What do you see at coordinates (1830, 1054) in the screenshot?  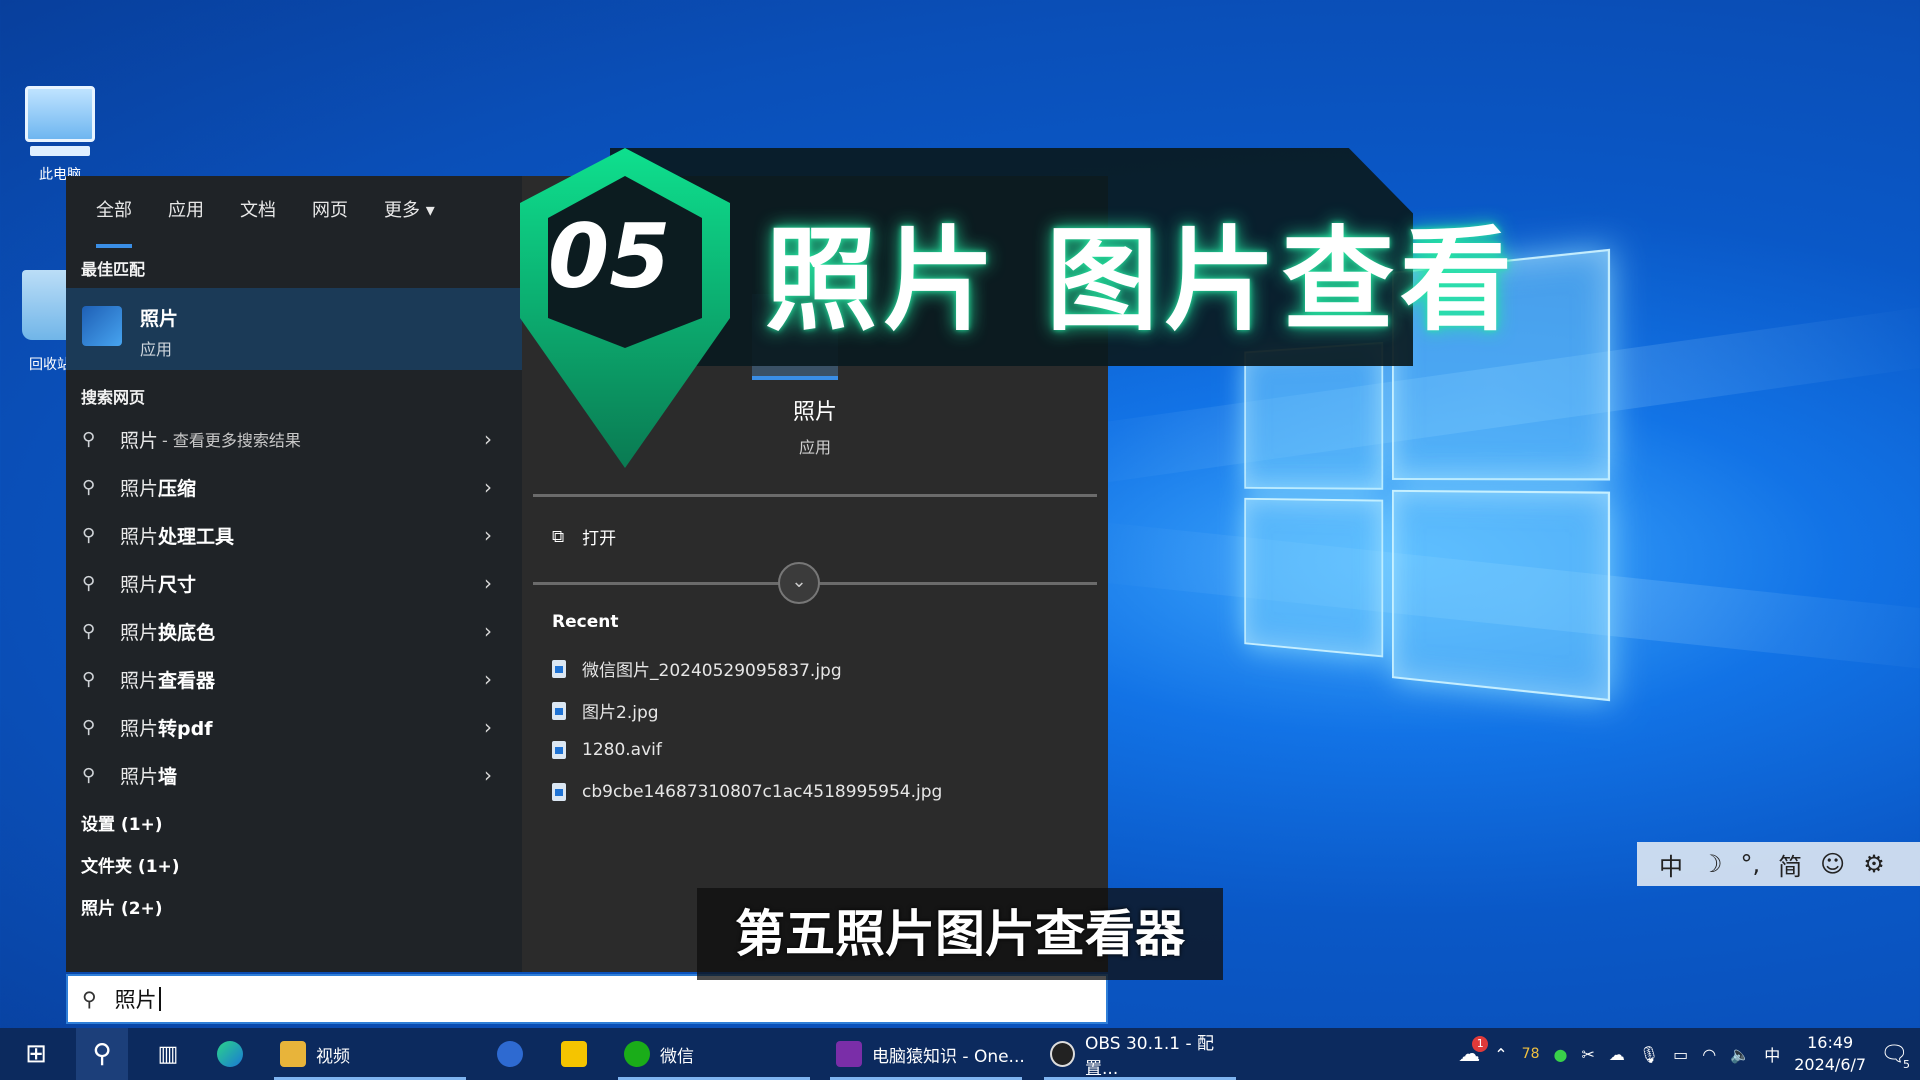 I see `clock: 16:49 2024/6/7` at bounding box center [1830, 1054].